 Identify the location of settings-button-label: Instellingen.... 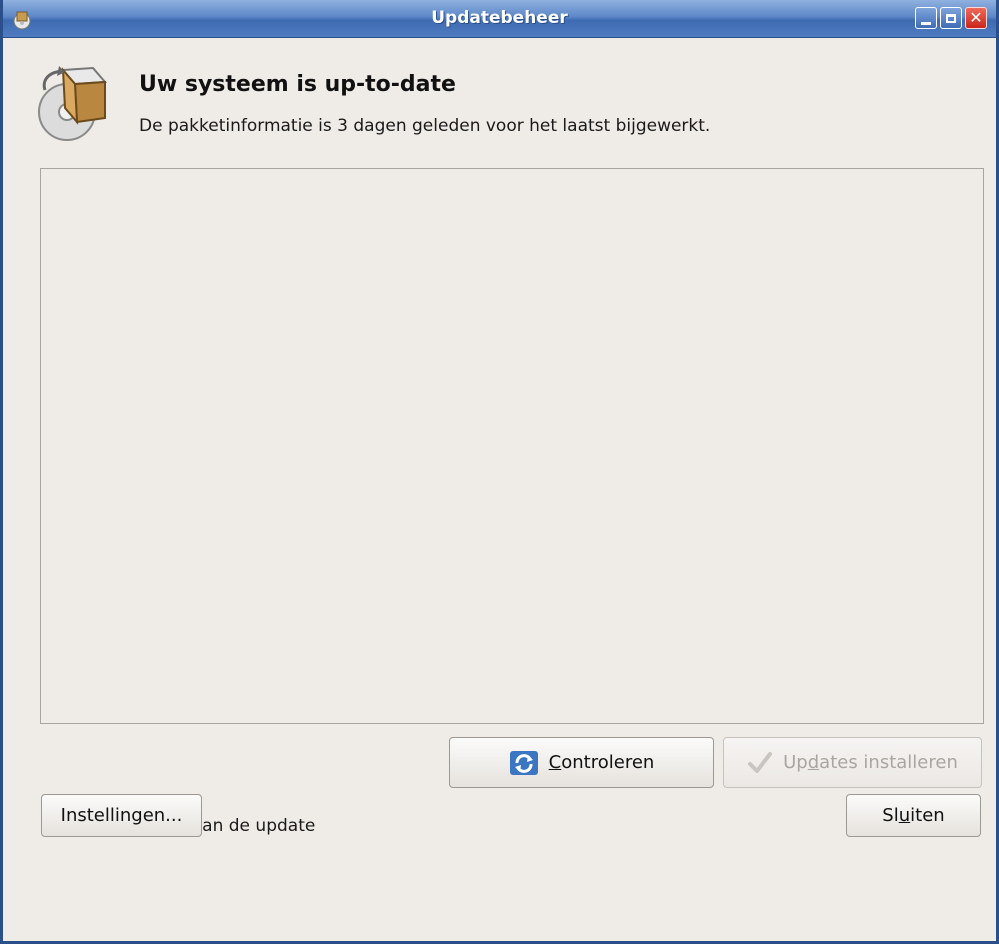
(121, 815).